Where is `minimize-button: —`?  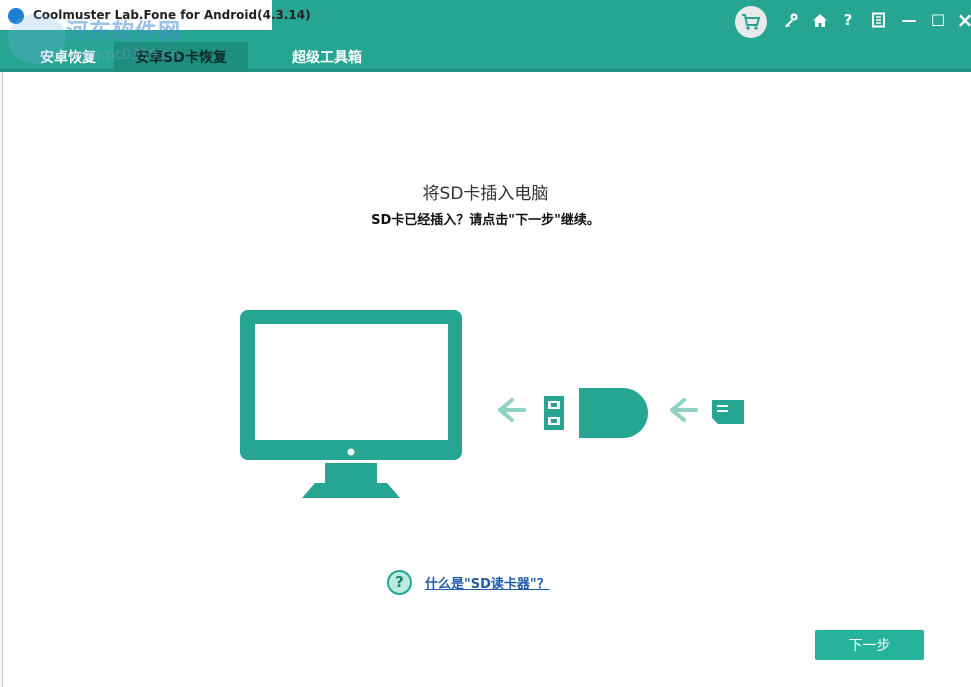
minimize-button: — is located at coordinates (909, 20).